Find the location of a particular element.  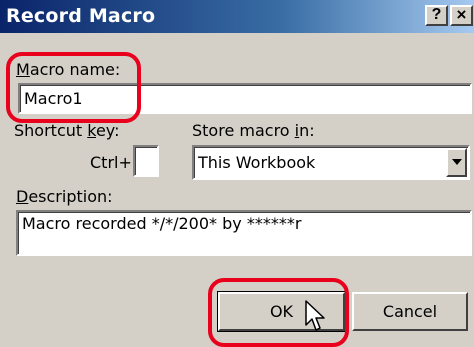

description-label: Description: is located at coordinates (64, 196).